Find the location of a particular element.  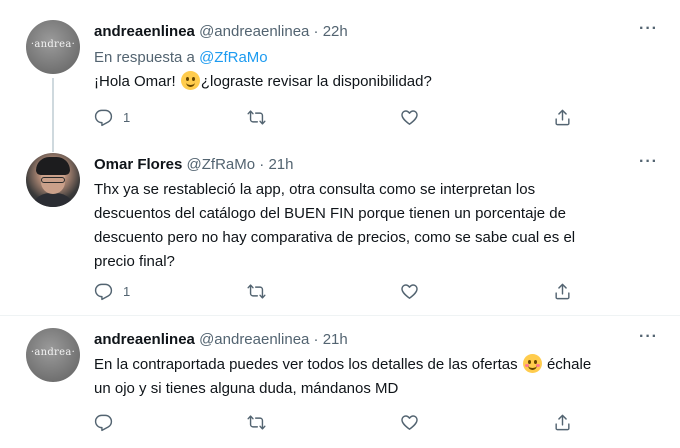

reply-button is located at coordinates (108, 422).